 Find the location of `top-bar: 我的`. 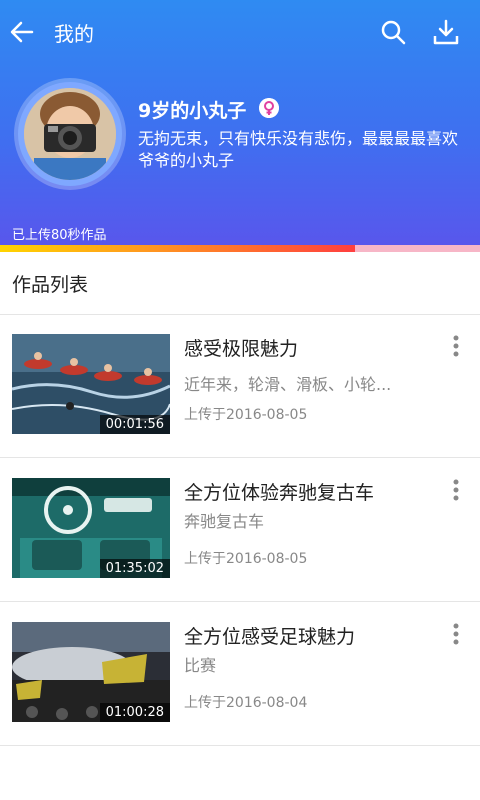

top-bar: 我的 is located at coordinates (240, 32).